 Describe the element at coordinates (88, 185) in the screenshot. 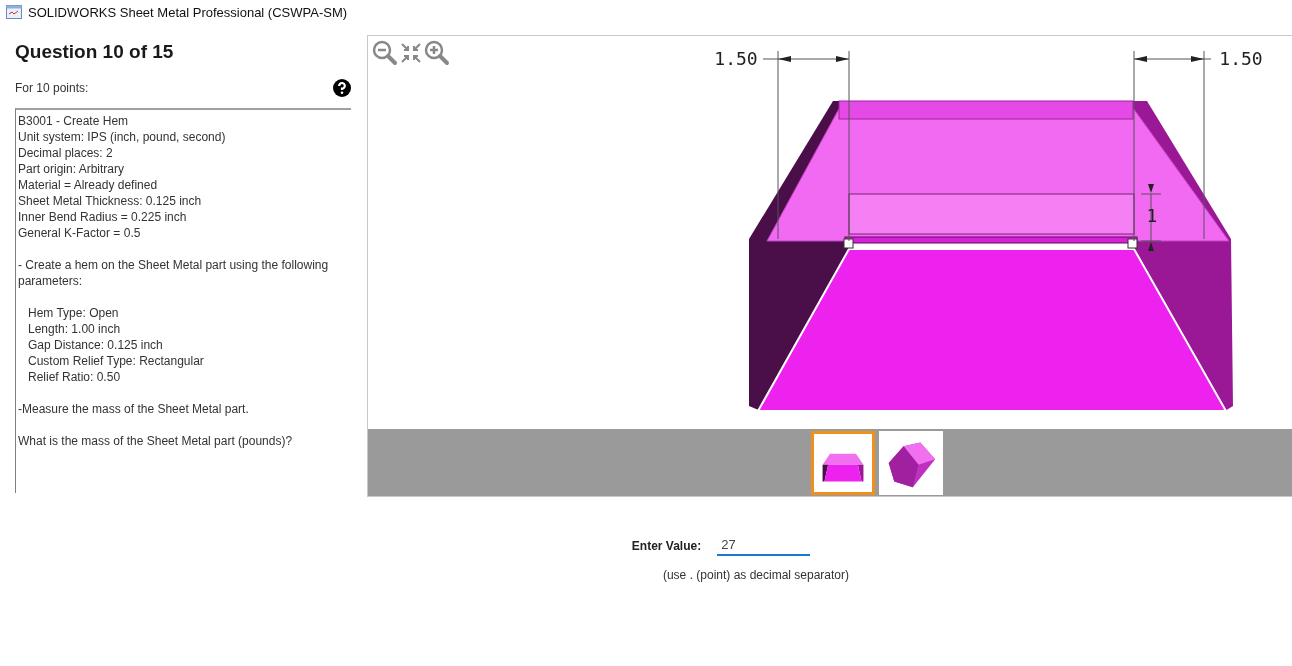

I see `question-text-line: Material = Already defined` at that location.